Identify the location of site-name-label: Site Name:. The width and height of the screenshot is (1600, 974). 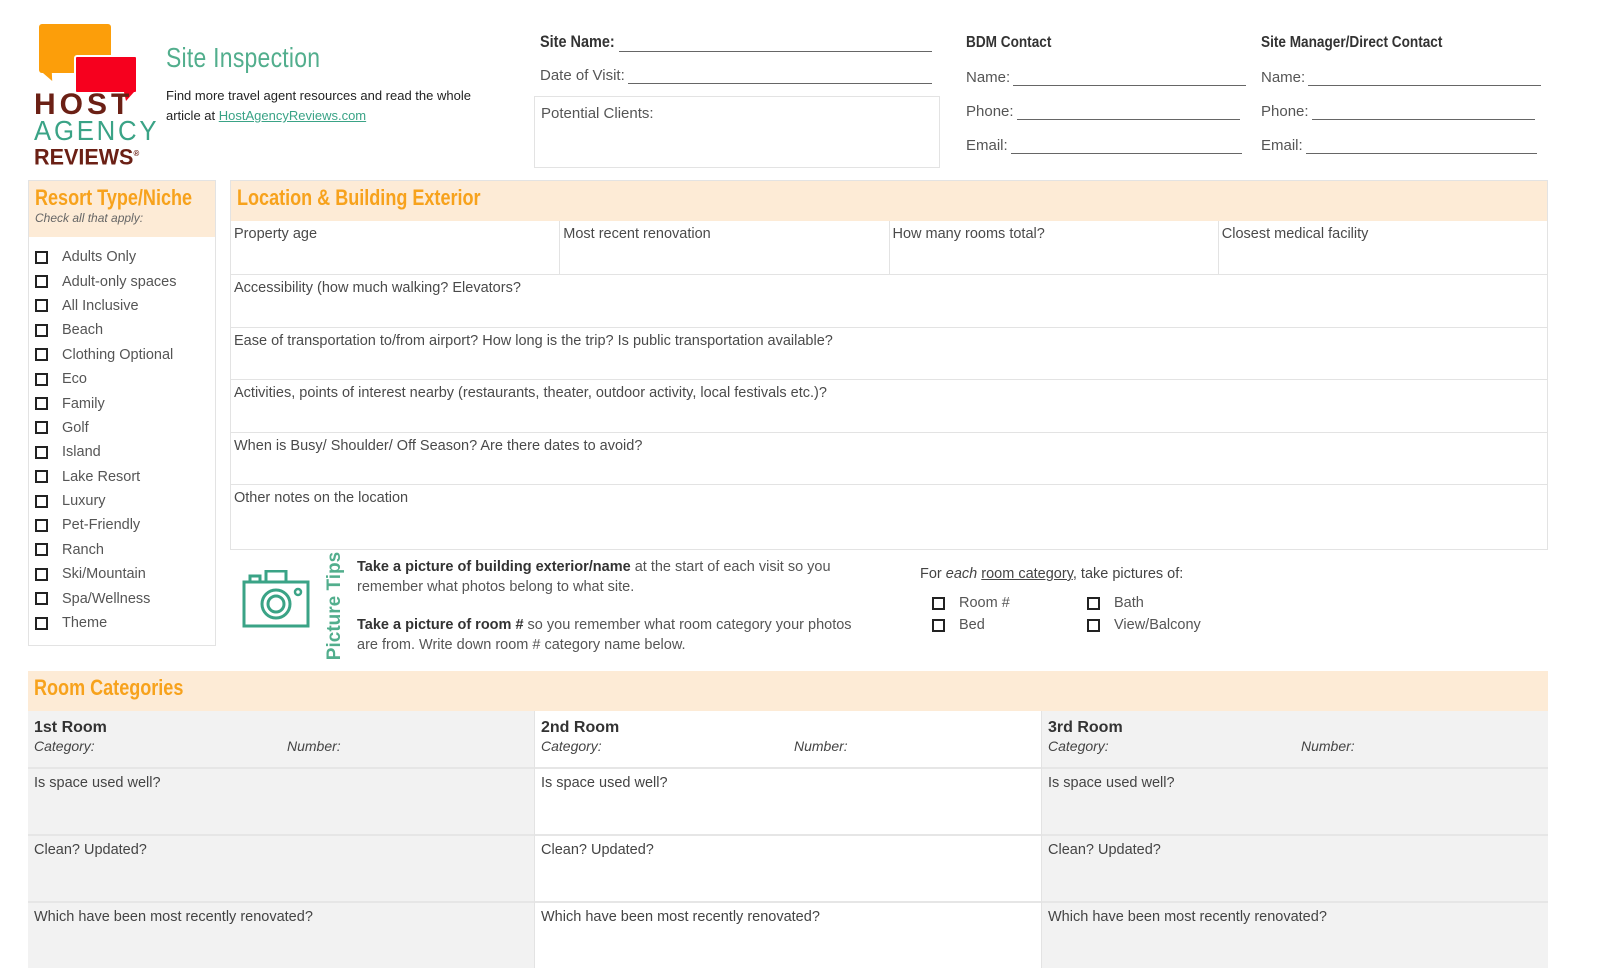
(577, 41).